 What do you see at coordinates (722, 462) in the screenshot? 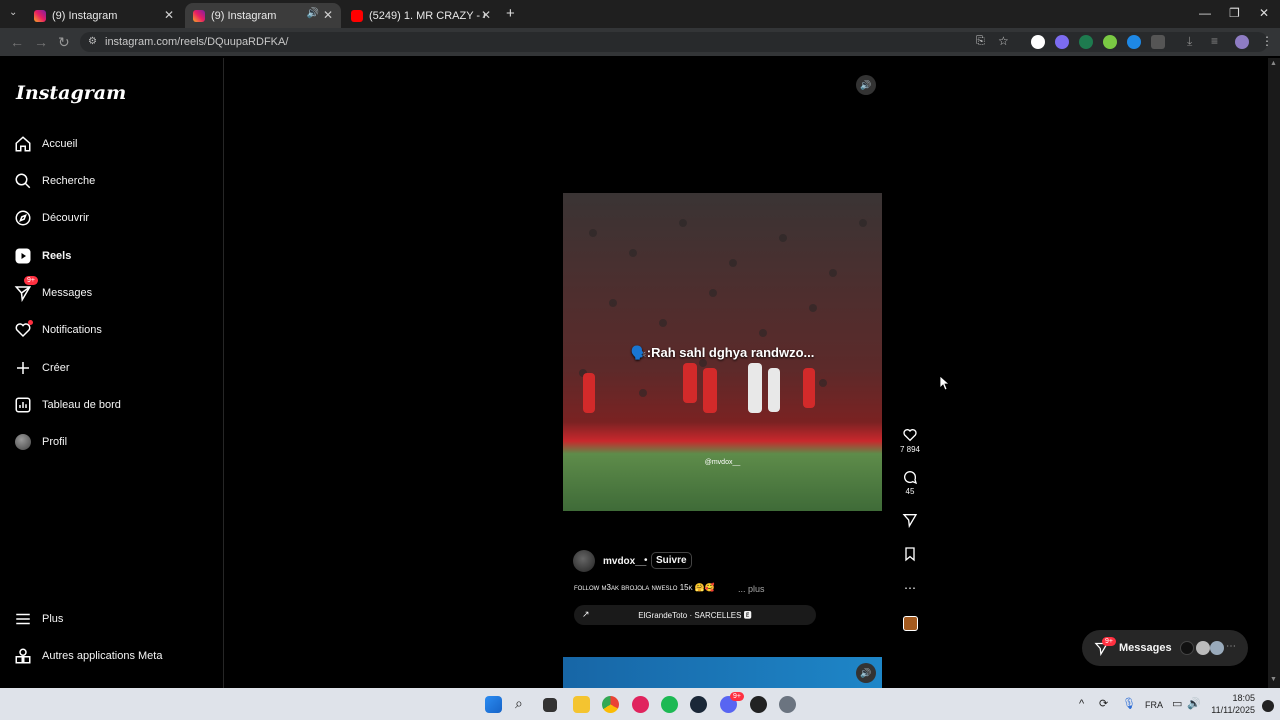
I see `reel-watermark: @mvdox__` at bounding box center [722, 462].